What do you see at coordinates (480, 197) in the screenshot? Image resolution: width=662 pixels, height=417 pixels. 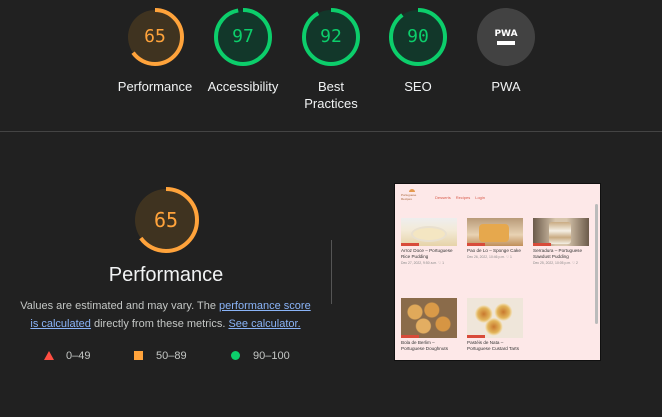 I see `nav-item: Login` at bounding box center [480, 197].